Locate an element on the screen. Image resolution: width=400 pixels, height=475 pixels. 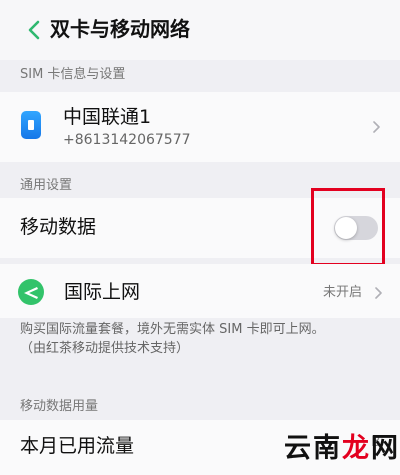
intl-internet-description: 购买国际流量套餐，境外无需实体 SIM 卡即可上网。 （由红茶移动提供技术支持） is located at coordinates (205, 339).